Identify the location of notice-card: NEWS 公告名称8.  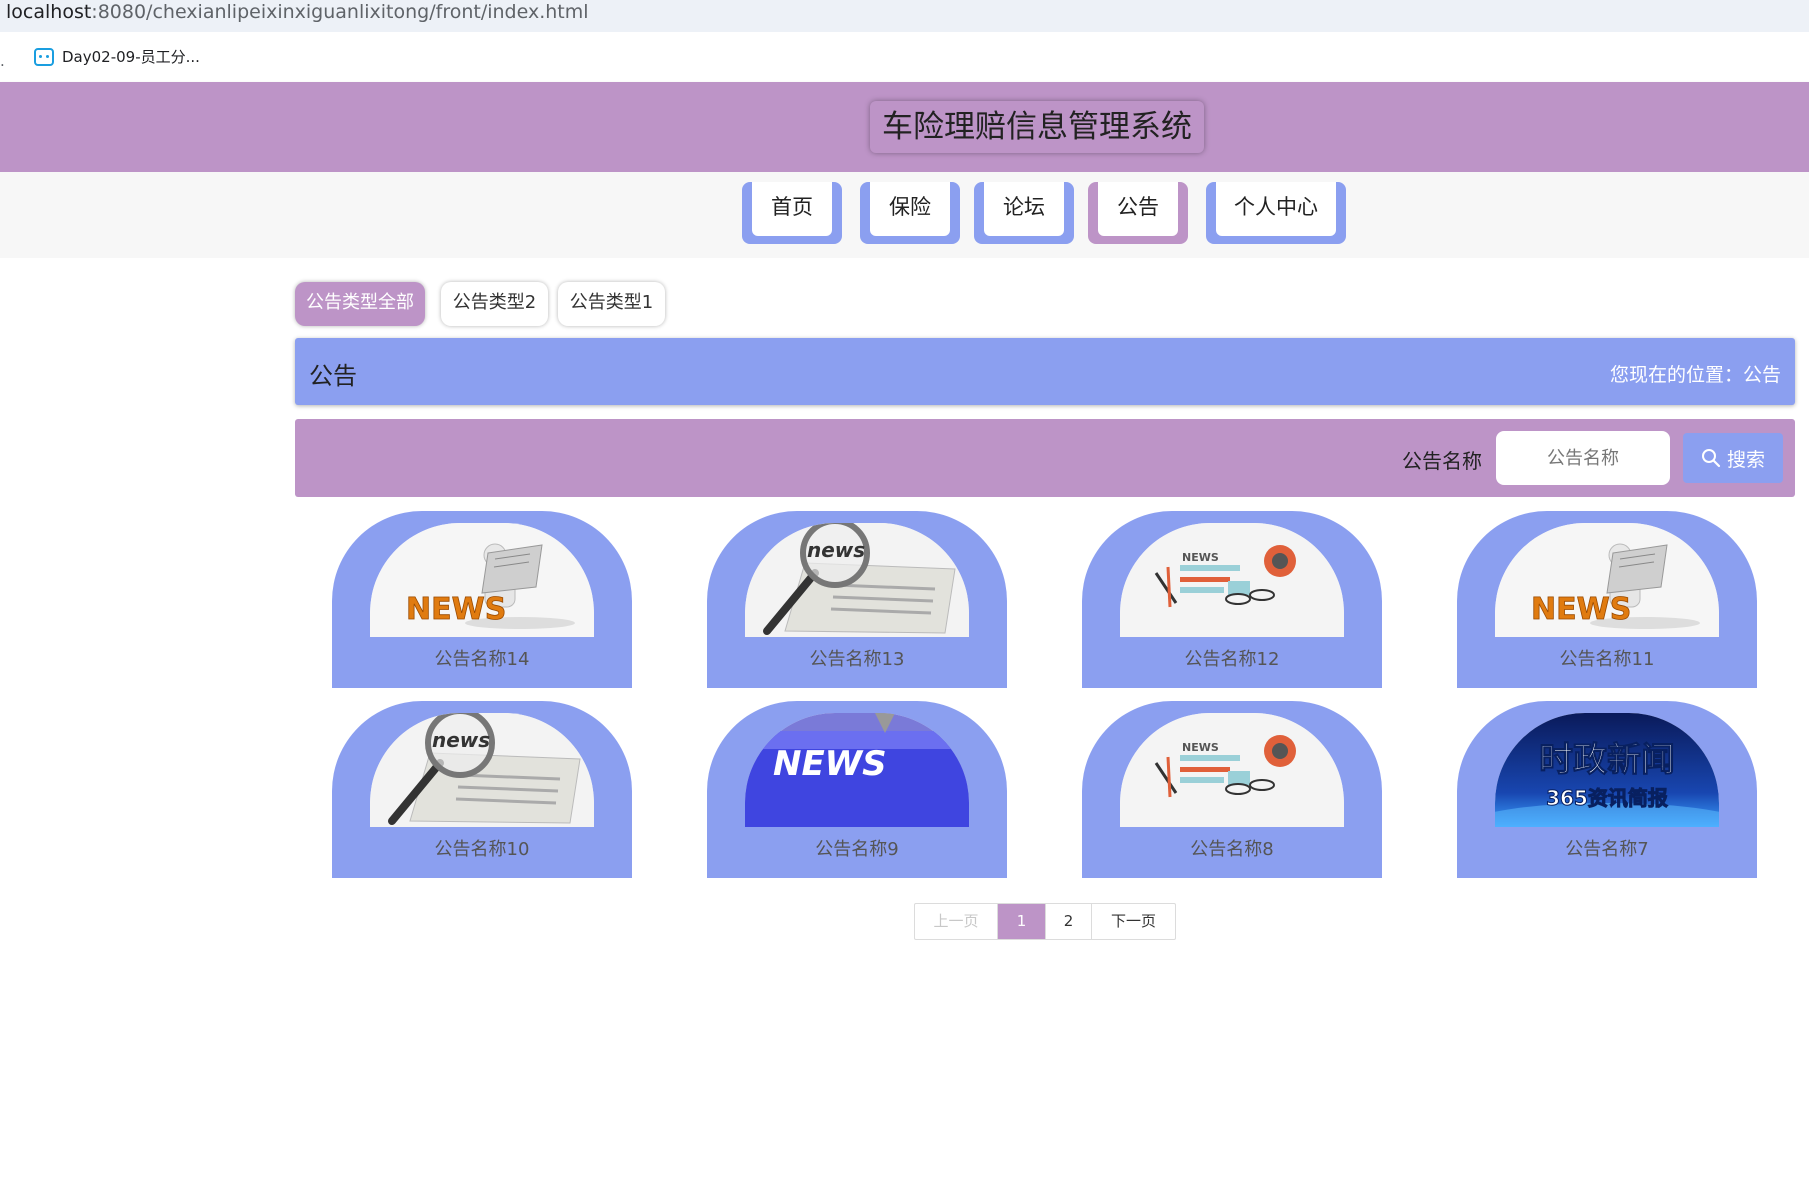
(1232, 789).